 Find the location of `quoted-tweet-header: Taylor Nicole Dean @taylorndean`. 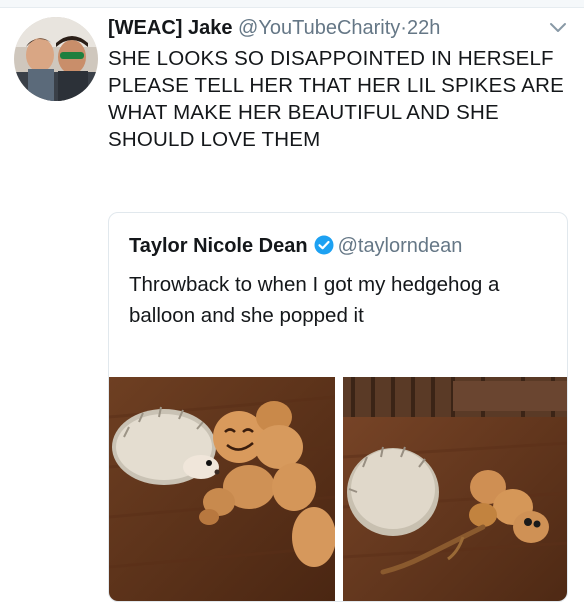

quoted-tweet-header: Taylor Nicole Dean @taylorndean is located at coordinates (295, 246).